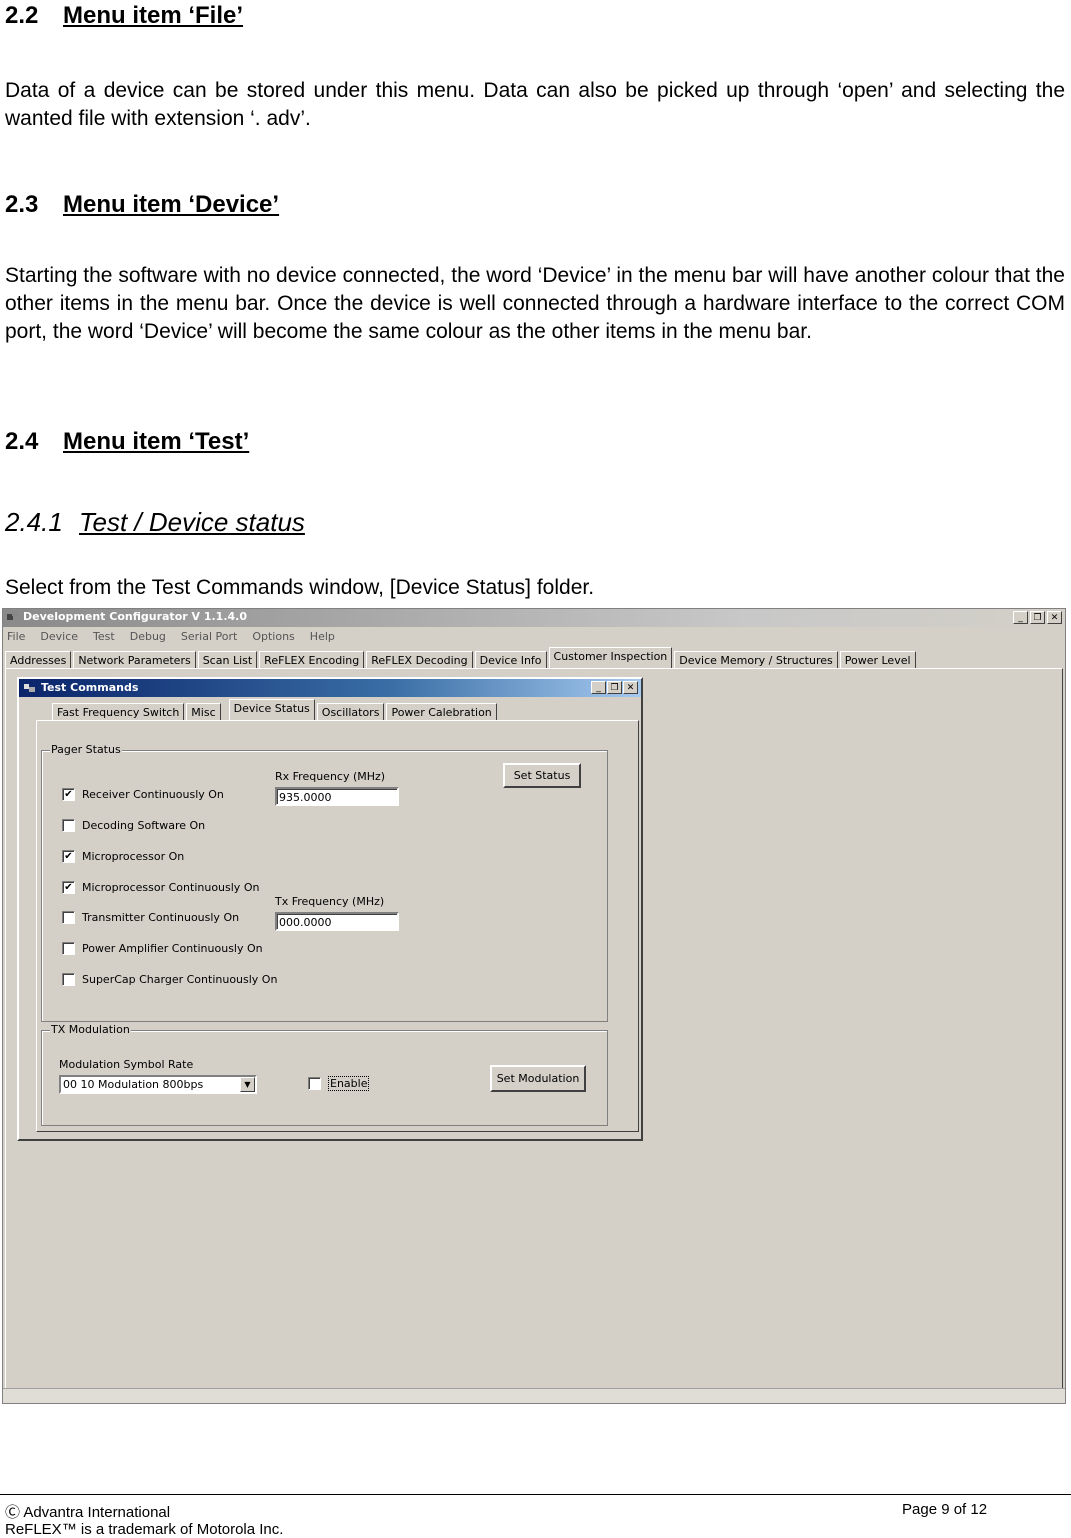 This screenshot has height=1538, width=1071. What do you see at coordinates (180, 979) in the screenshot?
I see `checkbox-label: SuperCap Charger Continuously On` at bounding box center [180, 979].